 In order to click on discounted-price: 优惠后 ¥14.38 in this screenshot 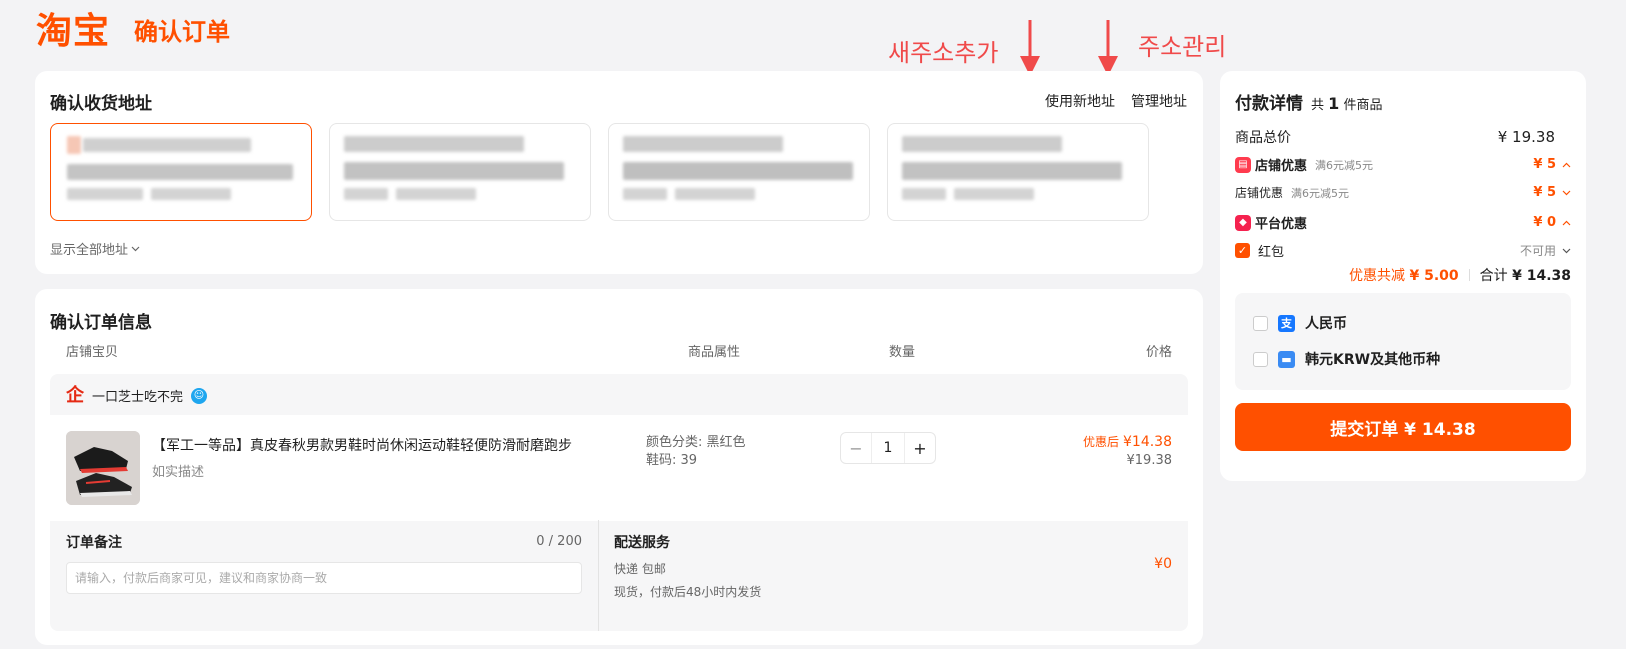, I will do `click(1127, 441)`.